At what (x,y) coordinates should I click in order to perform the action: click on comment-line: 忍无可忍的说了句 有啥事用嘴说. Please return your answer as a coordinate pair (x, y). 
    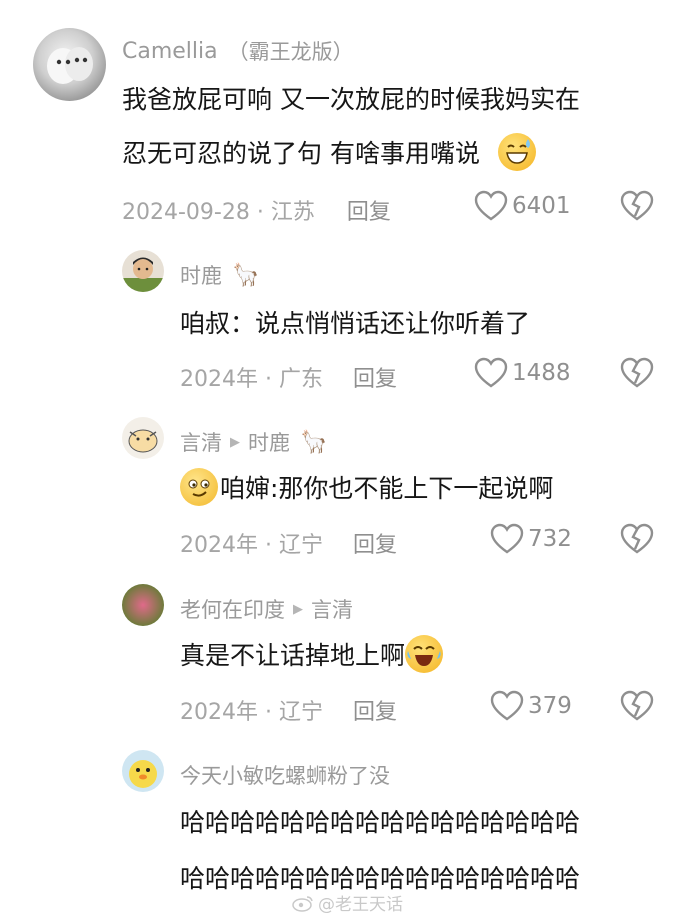
    Looking at the image, I should click on (351, 154).